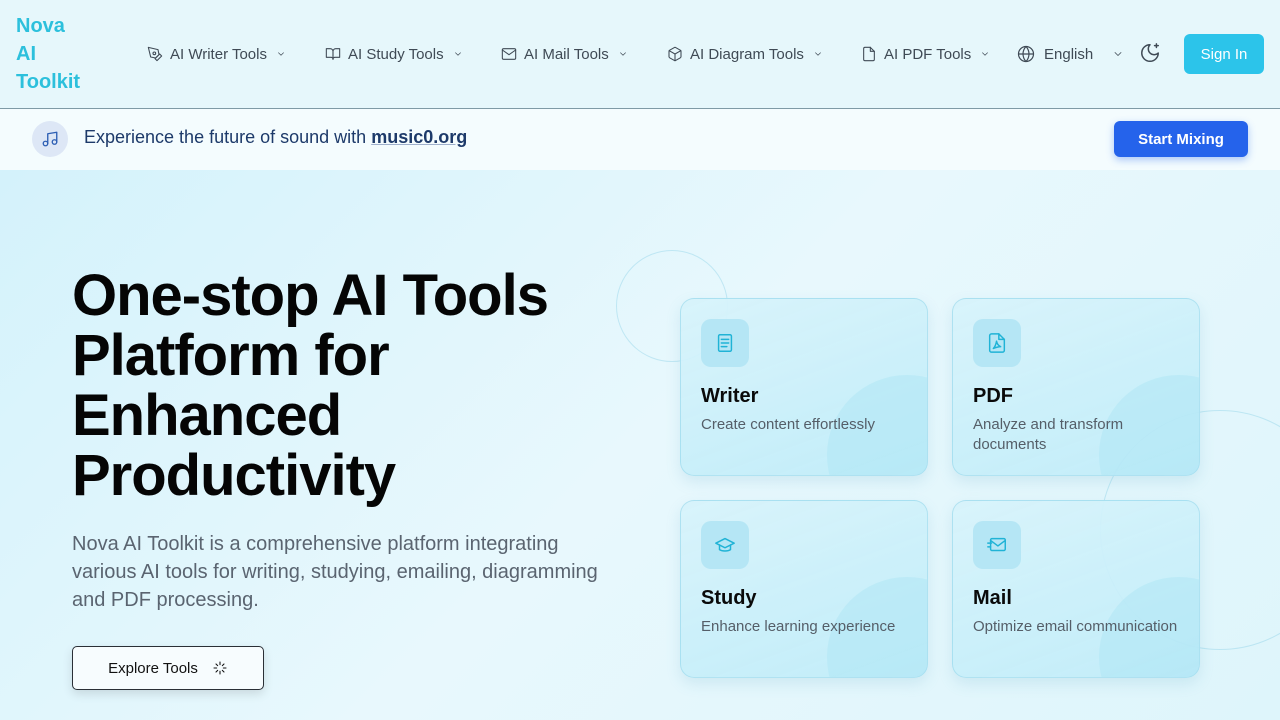  I want to click on card-title: Study, so click(729, 598).